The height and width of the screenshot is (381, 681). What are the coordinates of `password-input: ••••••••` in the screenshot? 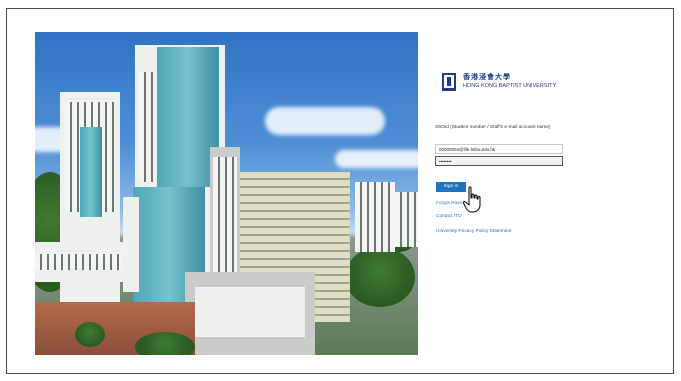 It's located at (499, 161).